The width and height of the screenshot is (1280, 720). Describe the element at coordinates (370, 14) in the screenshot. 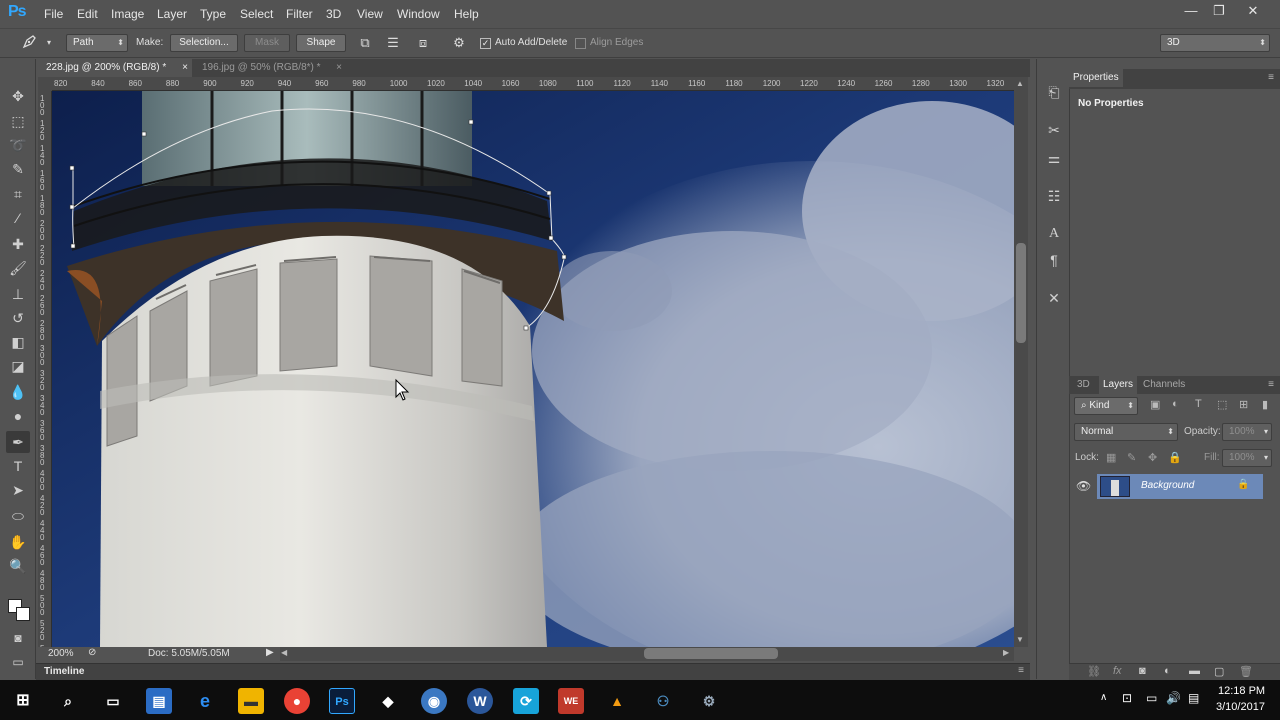

I see `menu-view: View` at that location.